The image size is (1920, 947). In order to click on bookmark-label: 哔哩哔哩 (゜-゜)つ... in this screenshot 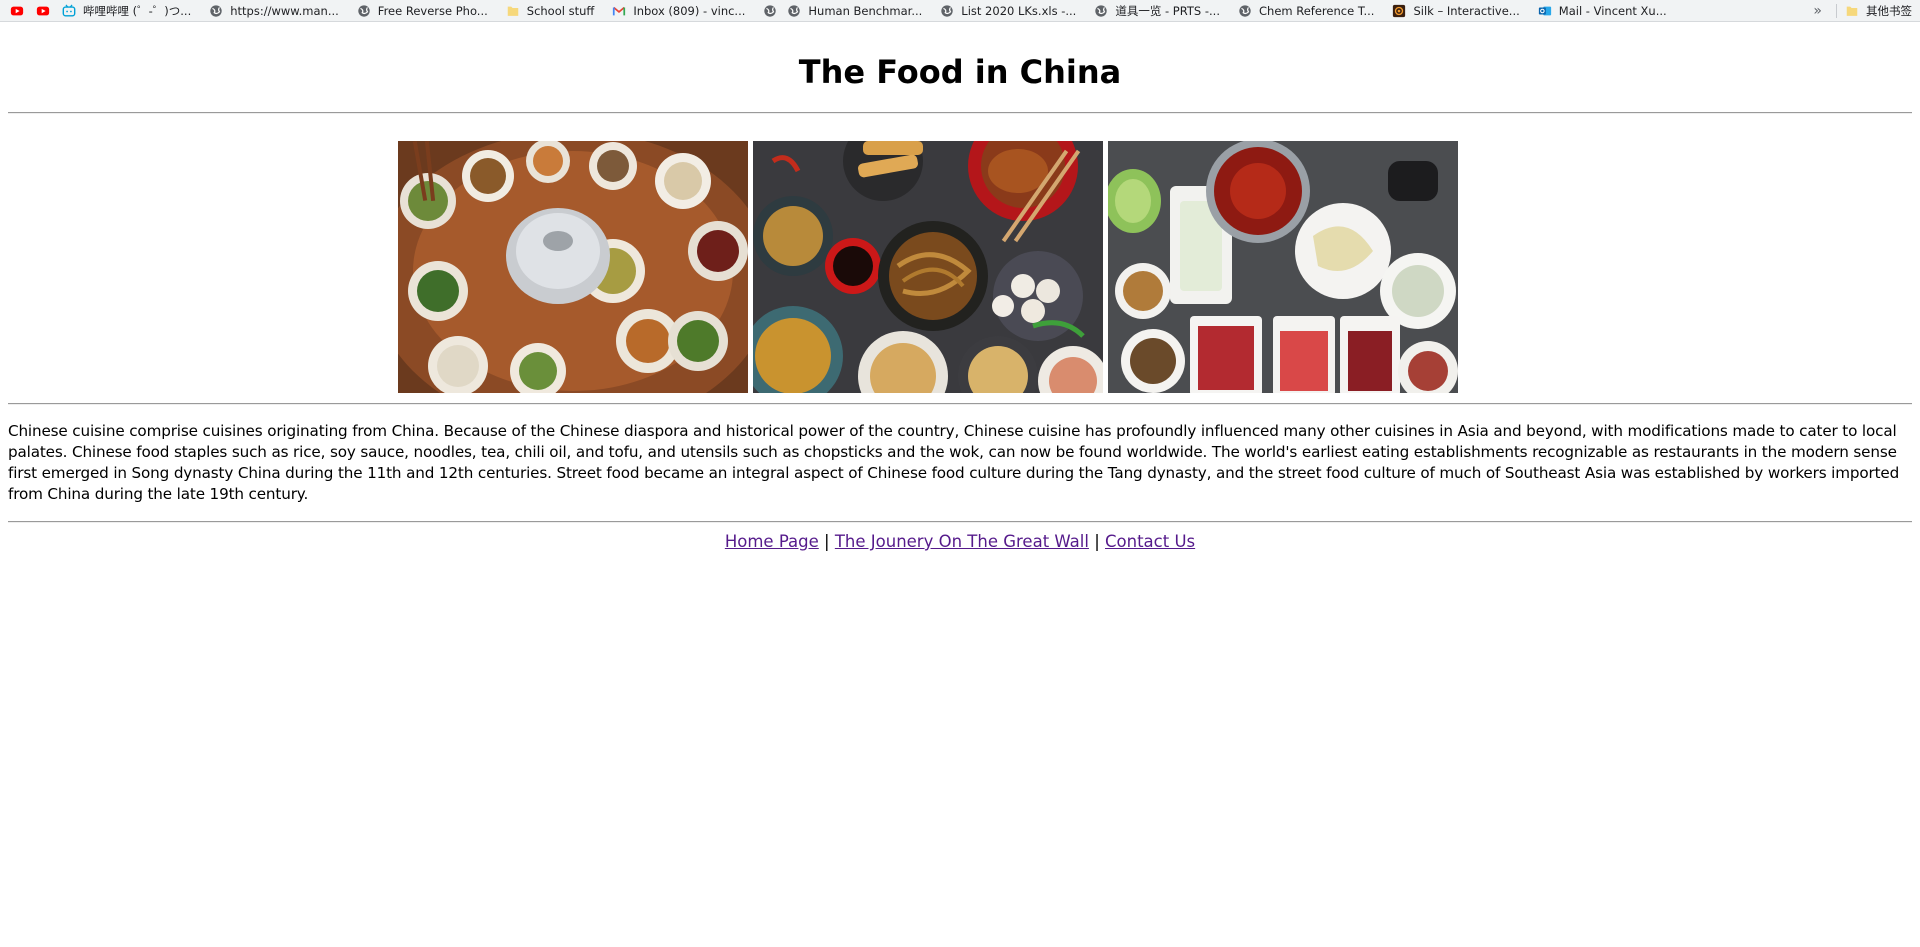, I will do `click(137, 10)`.